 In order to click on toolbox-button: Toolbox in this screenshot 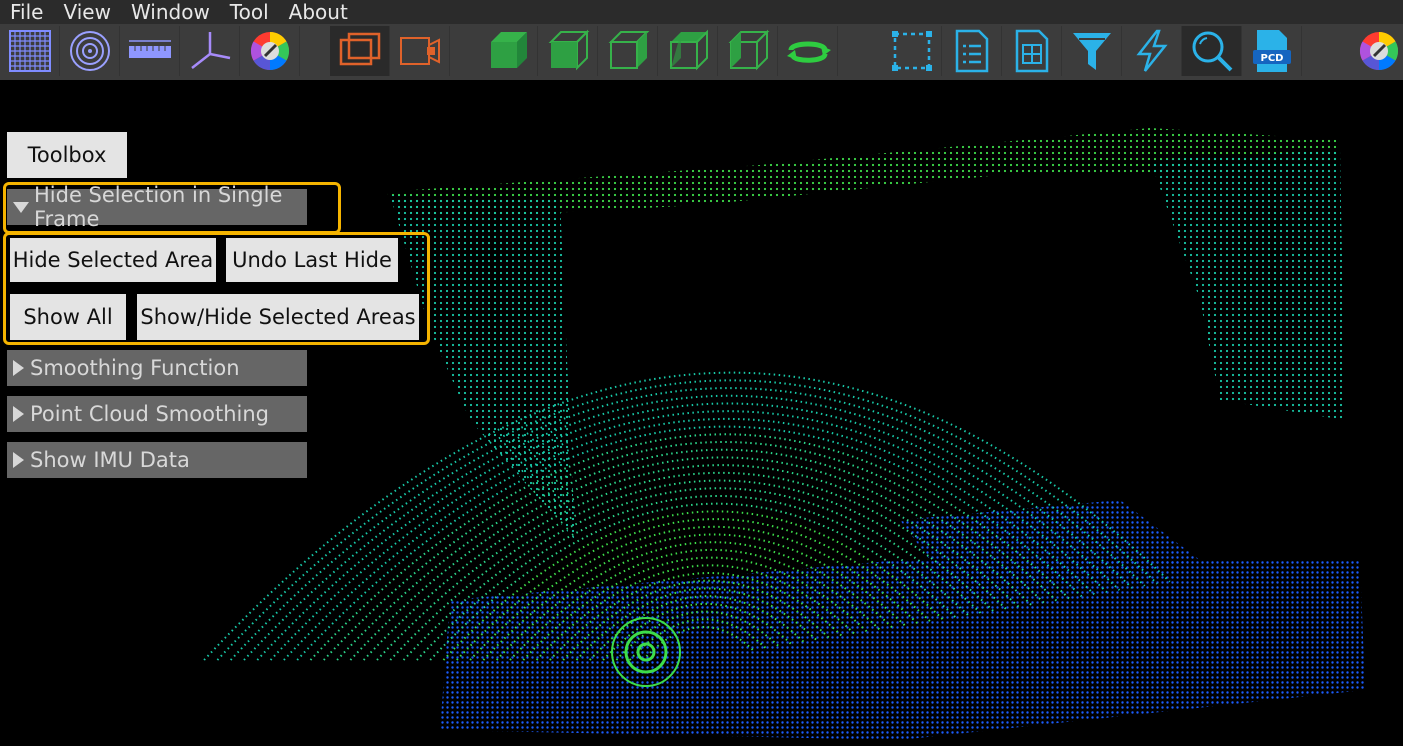, I will do `click(67, 155)`.